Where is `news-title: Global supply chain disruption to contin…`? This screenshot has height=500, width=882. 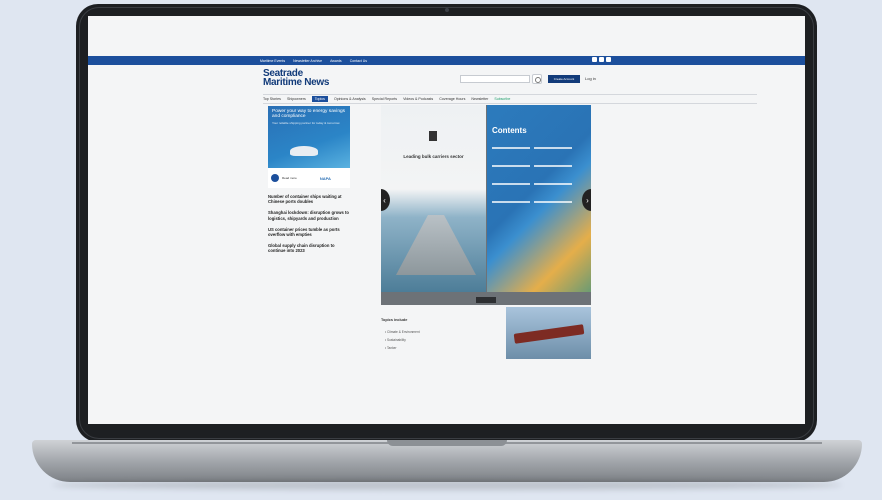
news-title: Global supply chain disruption to contin… is located at coordinates (309, 248).